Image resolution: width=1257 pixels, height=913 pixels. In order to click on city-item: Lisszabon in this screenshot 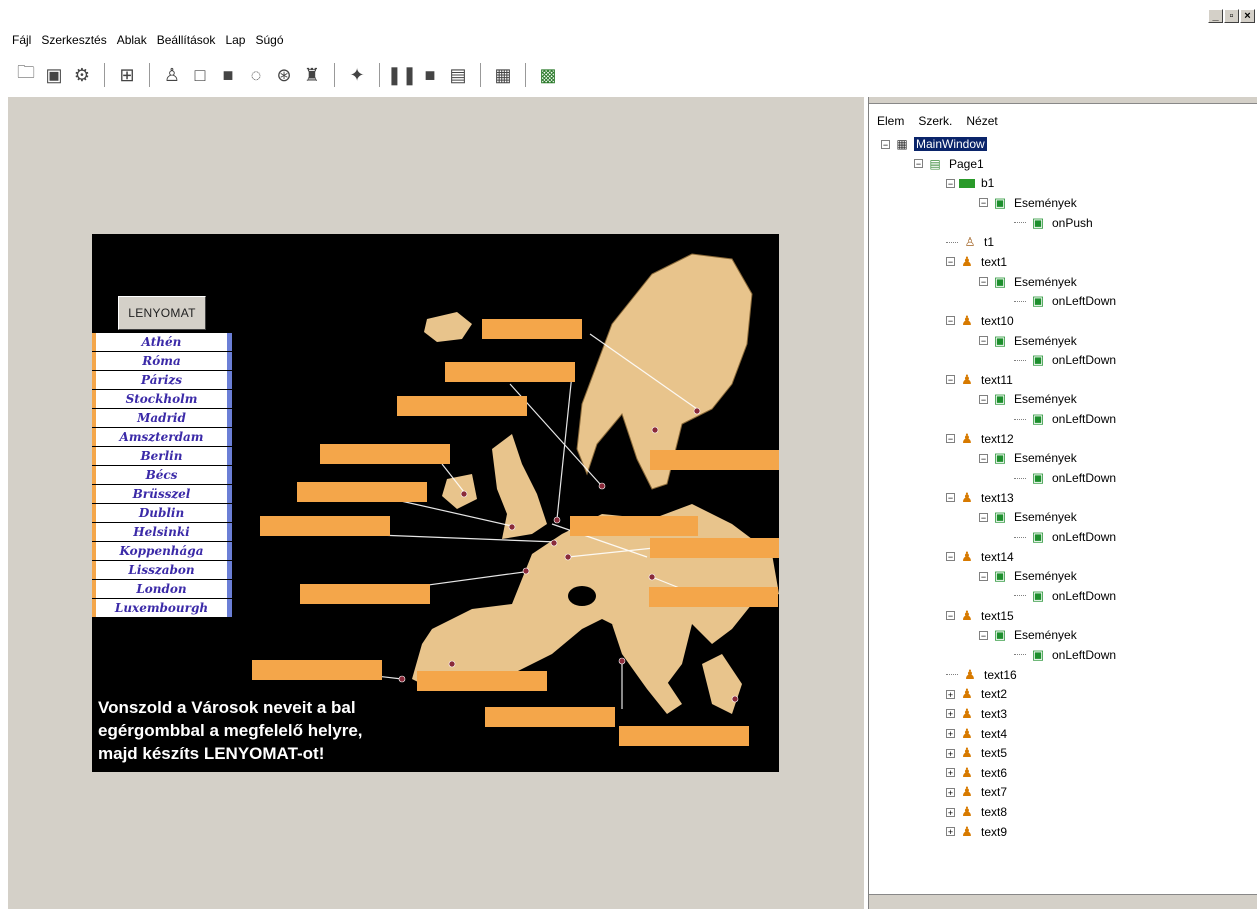, I will do `click(162, 570)`.